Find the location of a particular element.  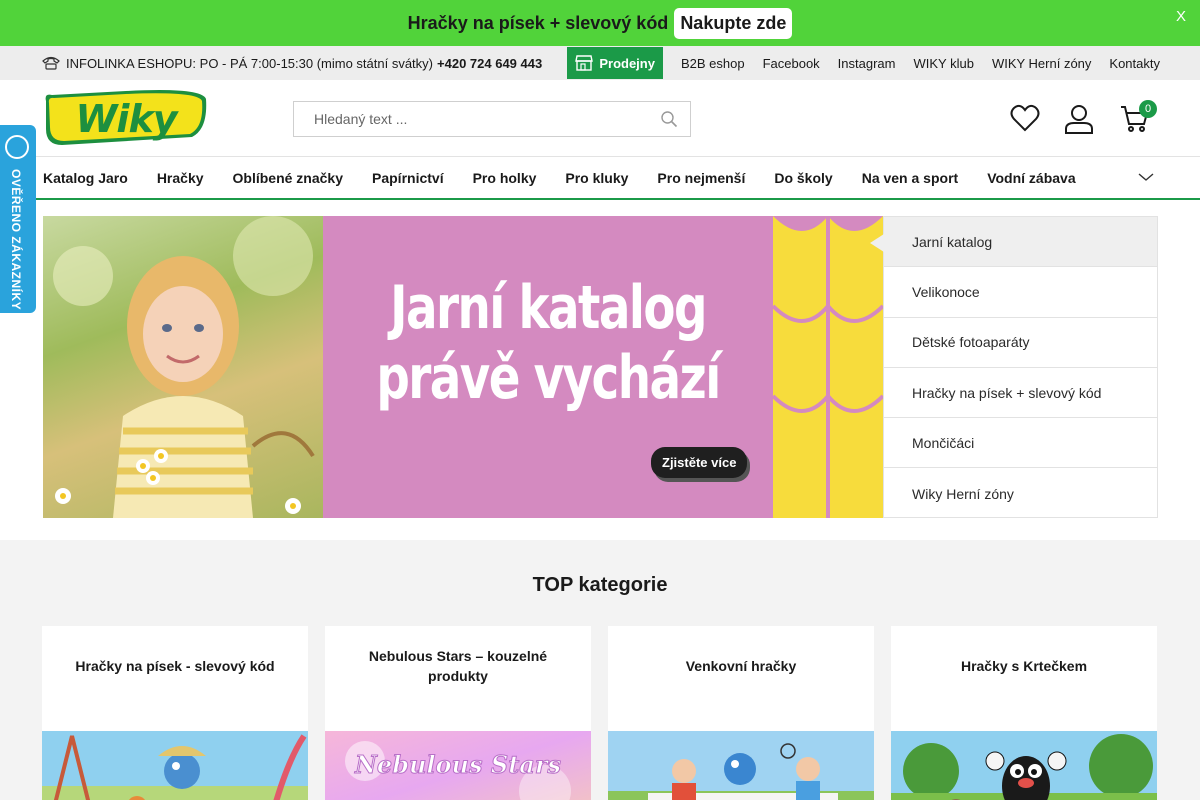

category-card-image: Nebulous Stars is located at coordinates (458, 765).